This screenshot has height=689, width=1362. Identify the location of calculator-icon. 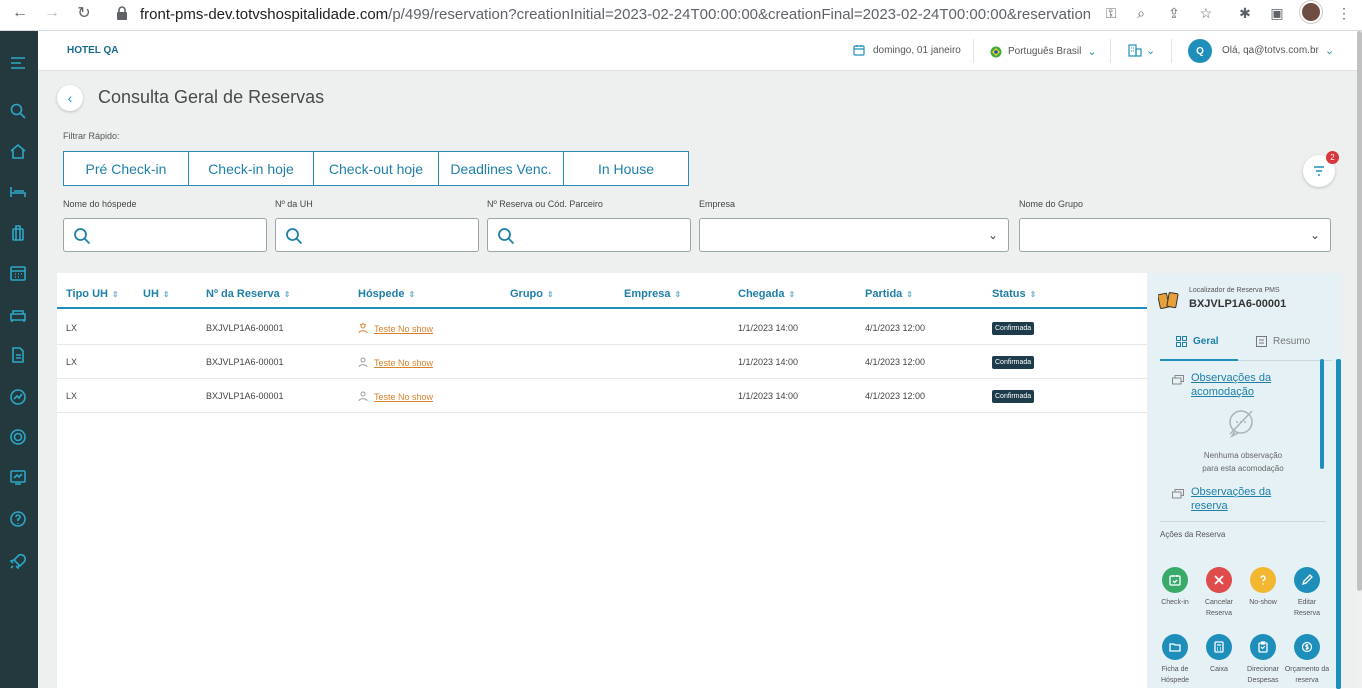
(1219, 647).